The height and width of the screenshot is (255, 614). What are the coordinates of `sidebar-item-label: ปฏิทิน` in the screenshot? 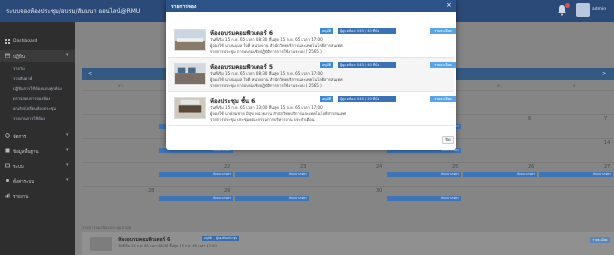 It's located at (19, 57).